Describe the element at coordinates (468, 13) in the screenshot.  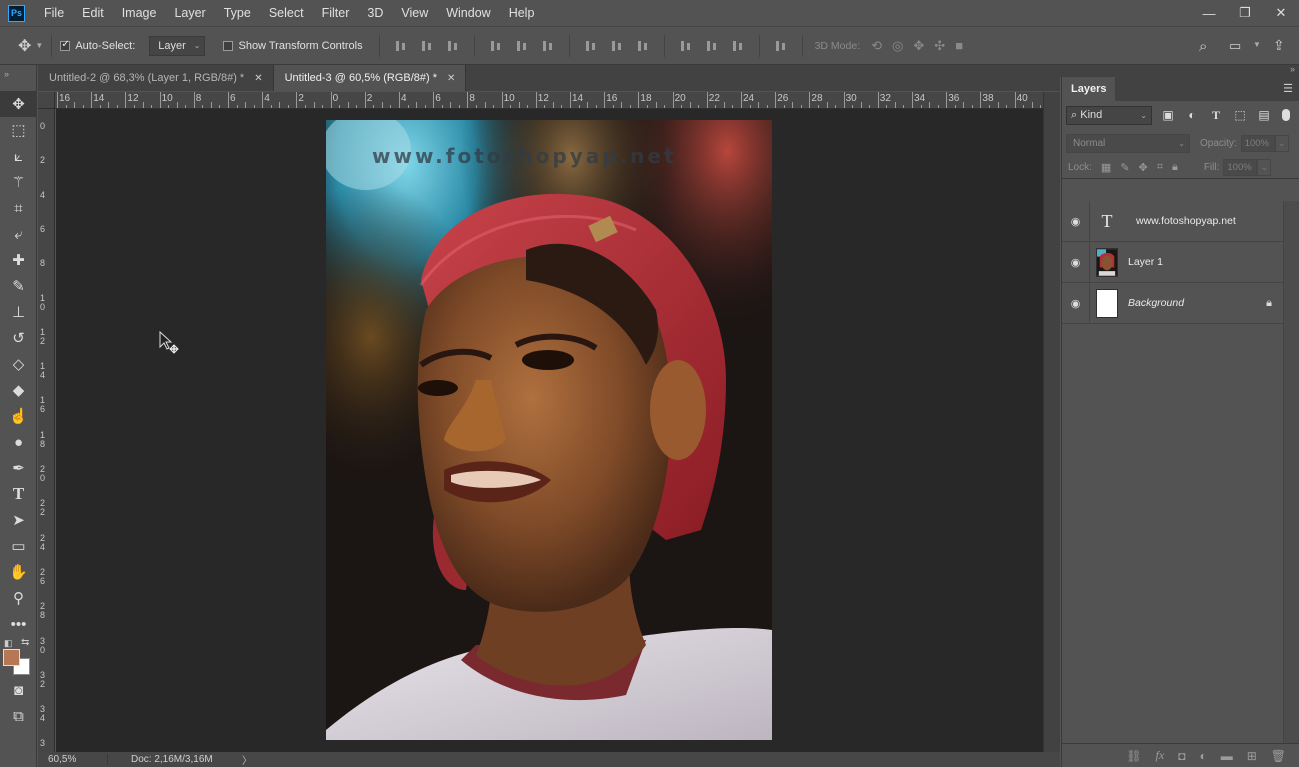
I see `menu-window: Window` at that location.